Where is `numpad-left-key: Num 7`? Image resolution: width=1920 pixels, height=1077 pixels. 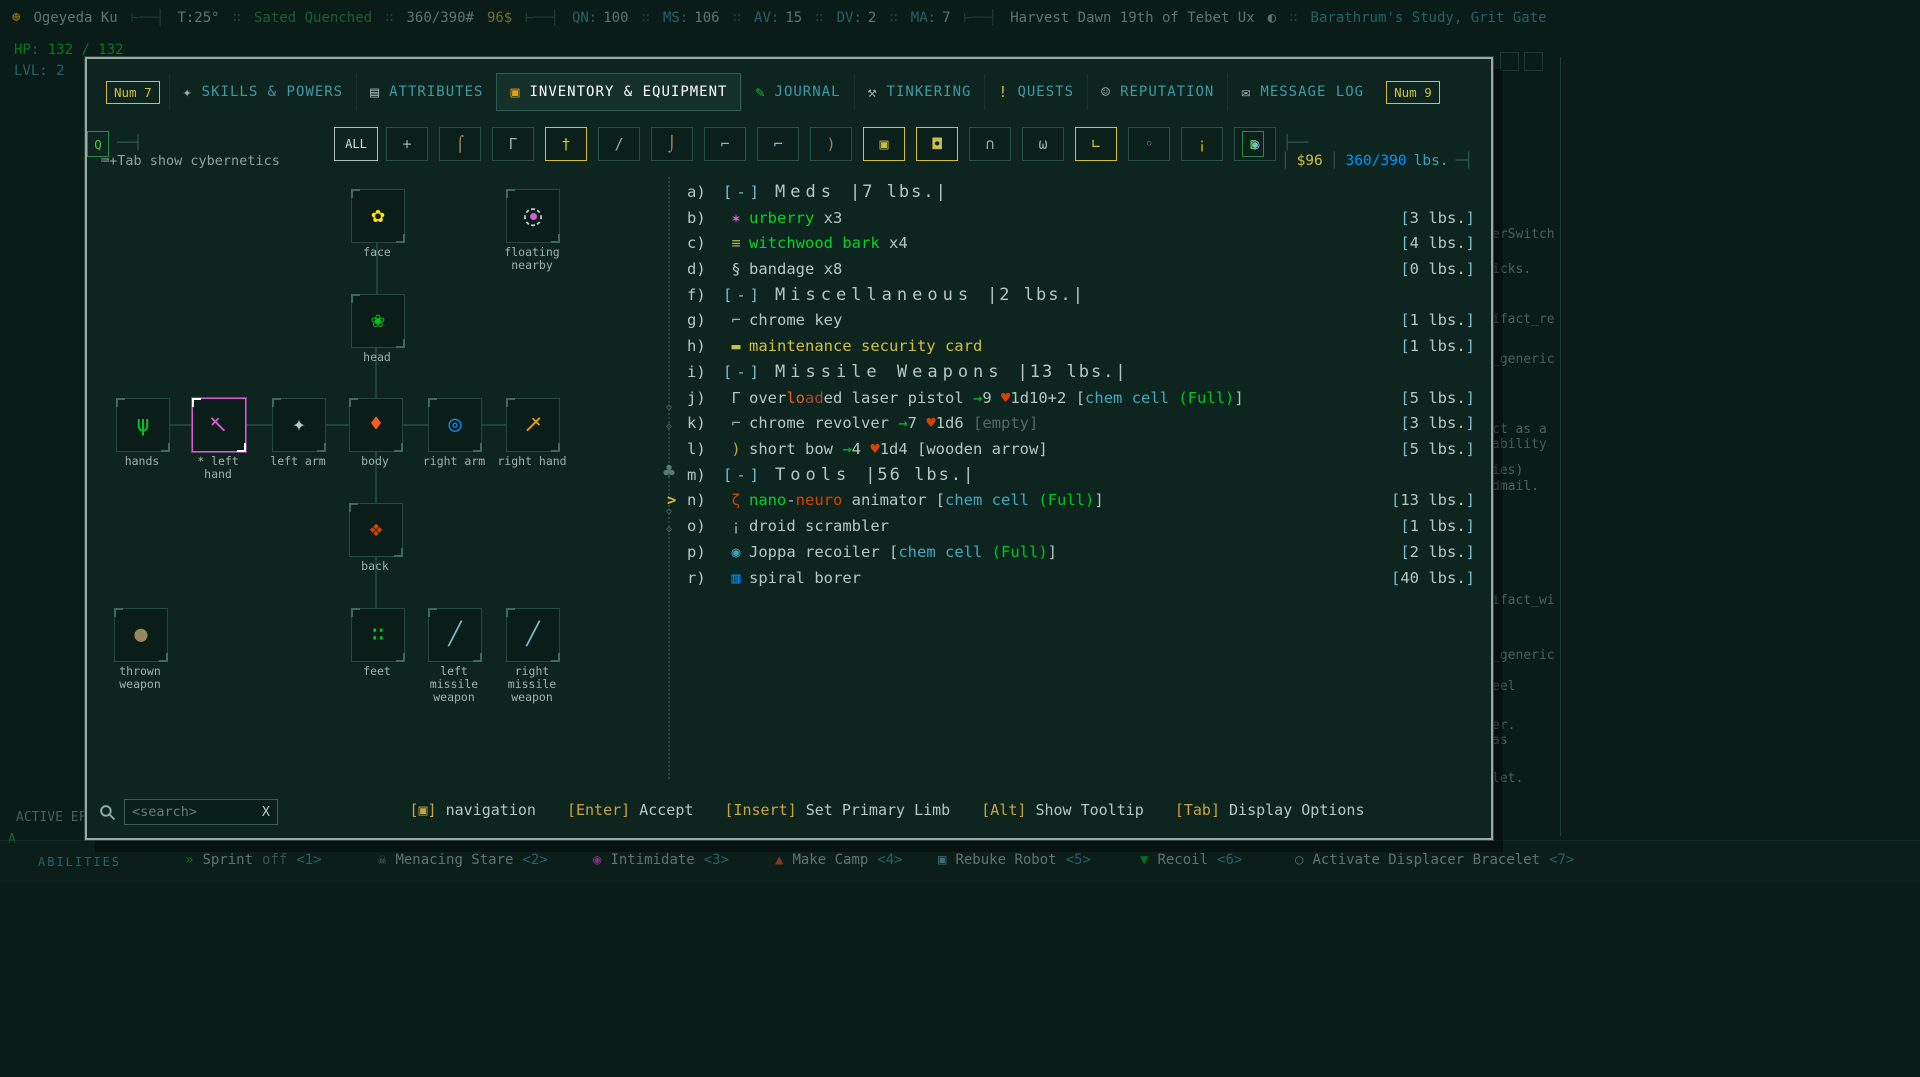 numpad-left-key: Num 7 is located at coordinates (133, 92).